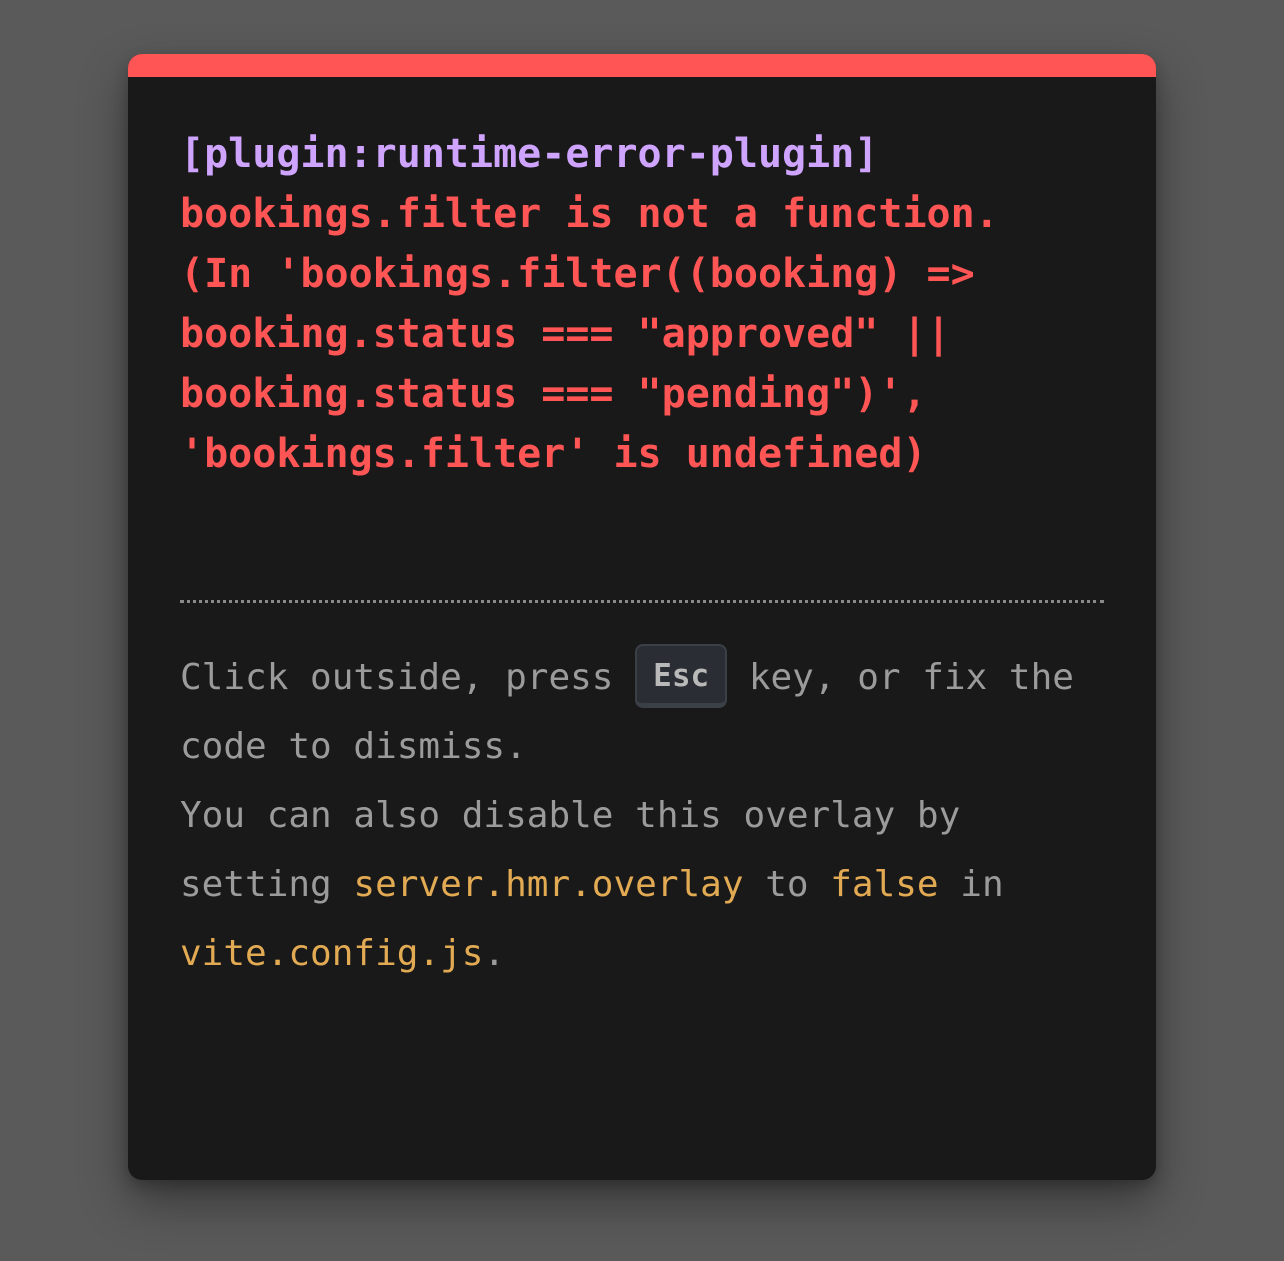 The image size is (1284, 1261). What do you see at coordinates (408, 677) in the screenshot?
I see `tip-line1-before: Click outside, press` at bounding box center [408, 677].